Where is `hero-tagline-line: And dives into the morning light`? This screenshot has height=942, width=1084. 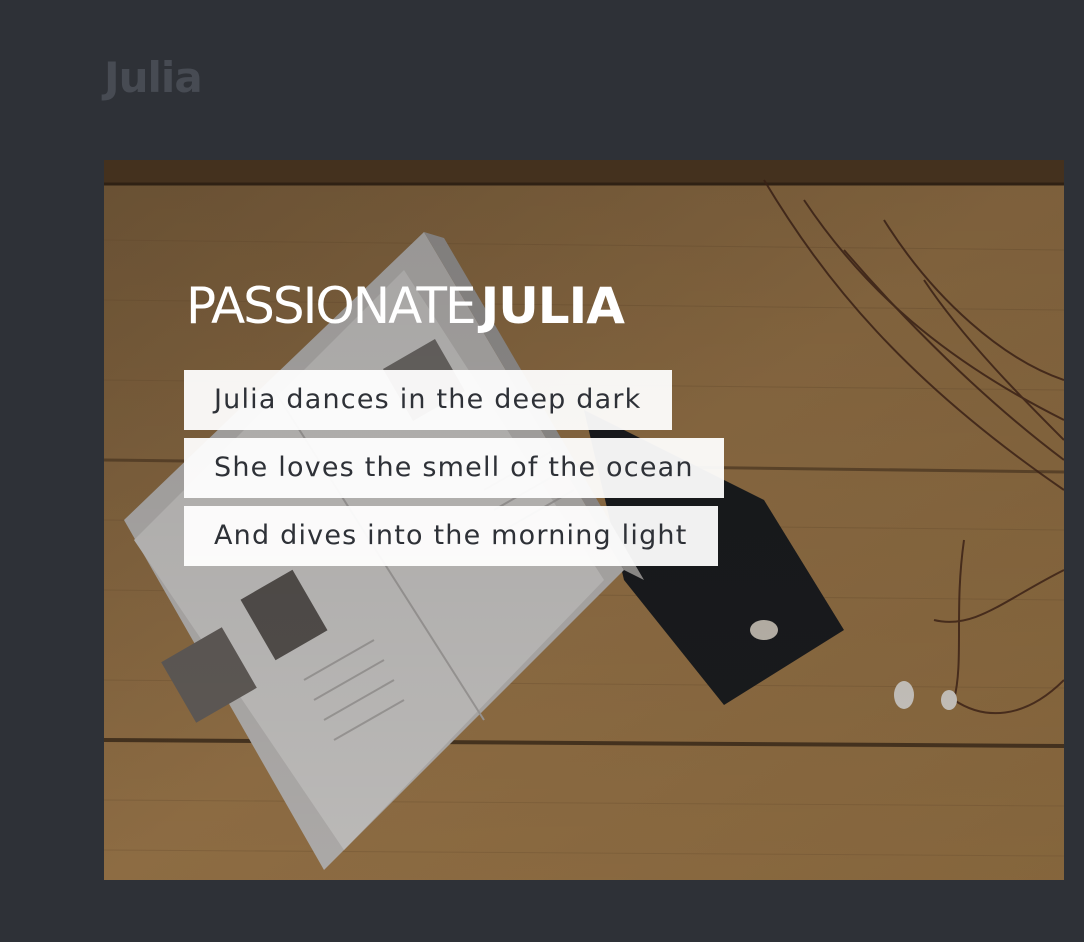
hero-tagline-line: And dives into the morning light is located at coordinates (451, 536).